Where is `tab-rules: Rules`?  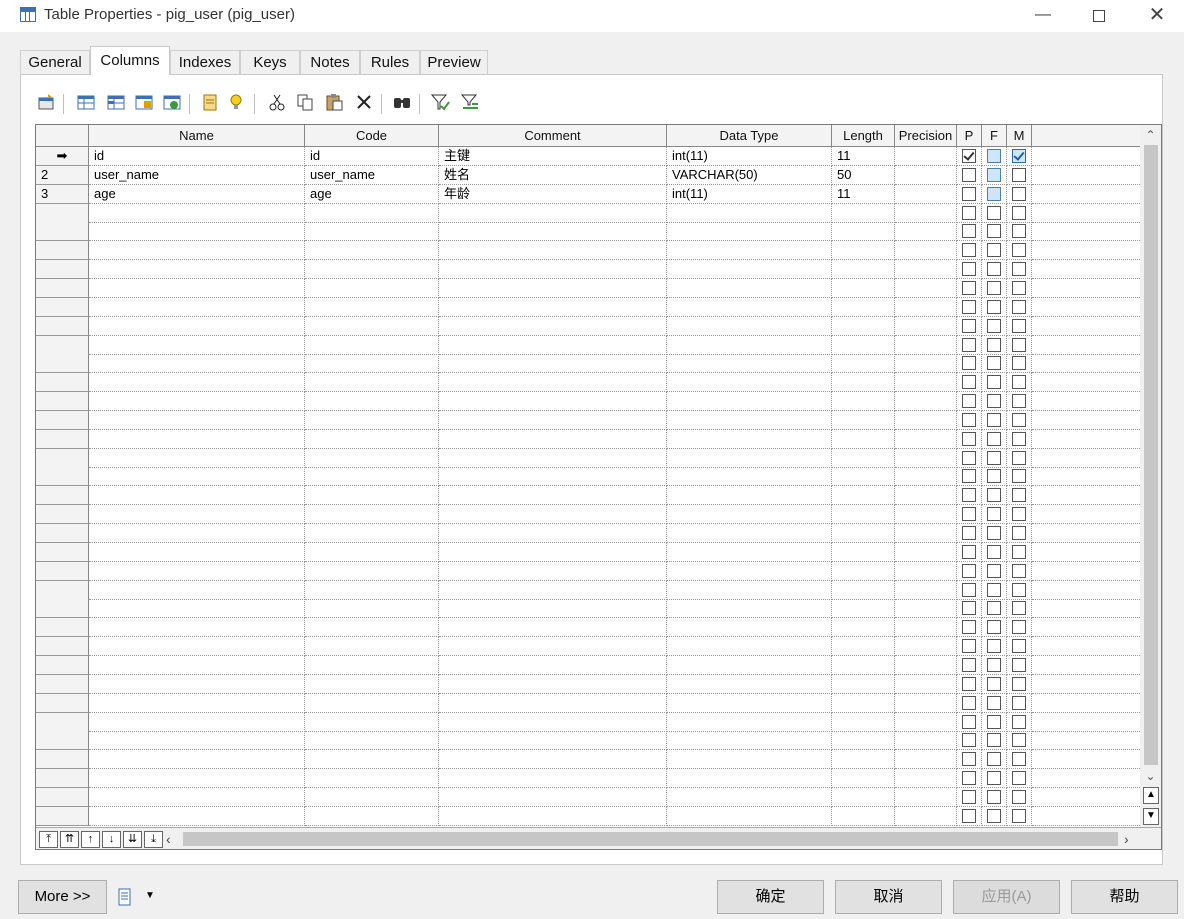 tab-rules: Rules is located at coordinates (390, 62).